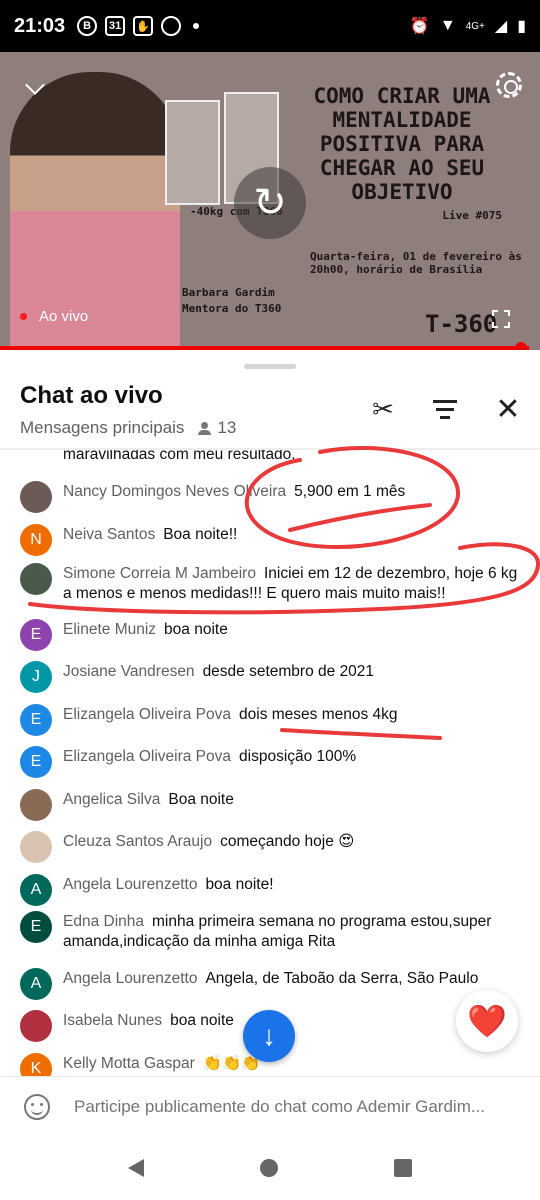 Image resolution: width=540 pixels, height=1200 pixels. I want to click on progress-knob, so click(521, 346).